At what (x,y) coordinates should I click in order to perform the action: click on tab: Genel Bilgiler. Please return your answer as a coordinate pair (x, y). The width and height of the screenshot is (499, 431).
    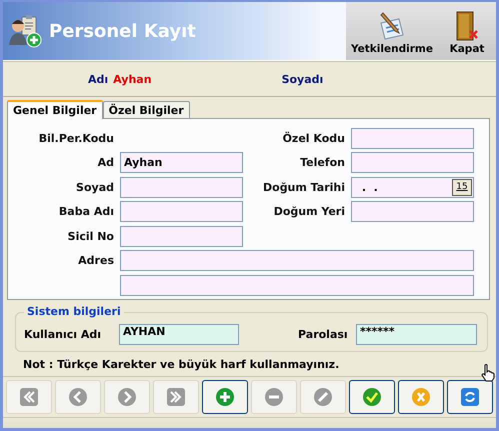
    Looking at the image, I should click on (55, 109).